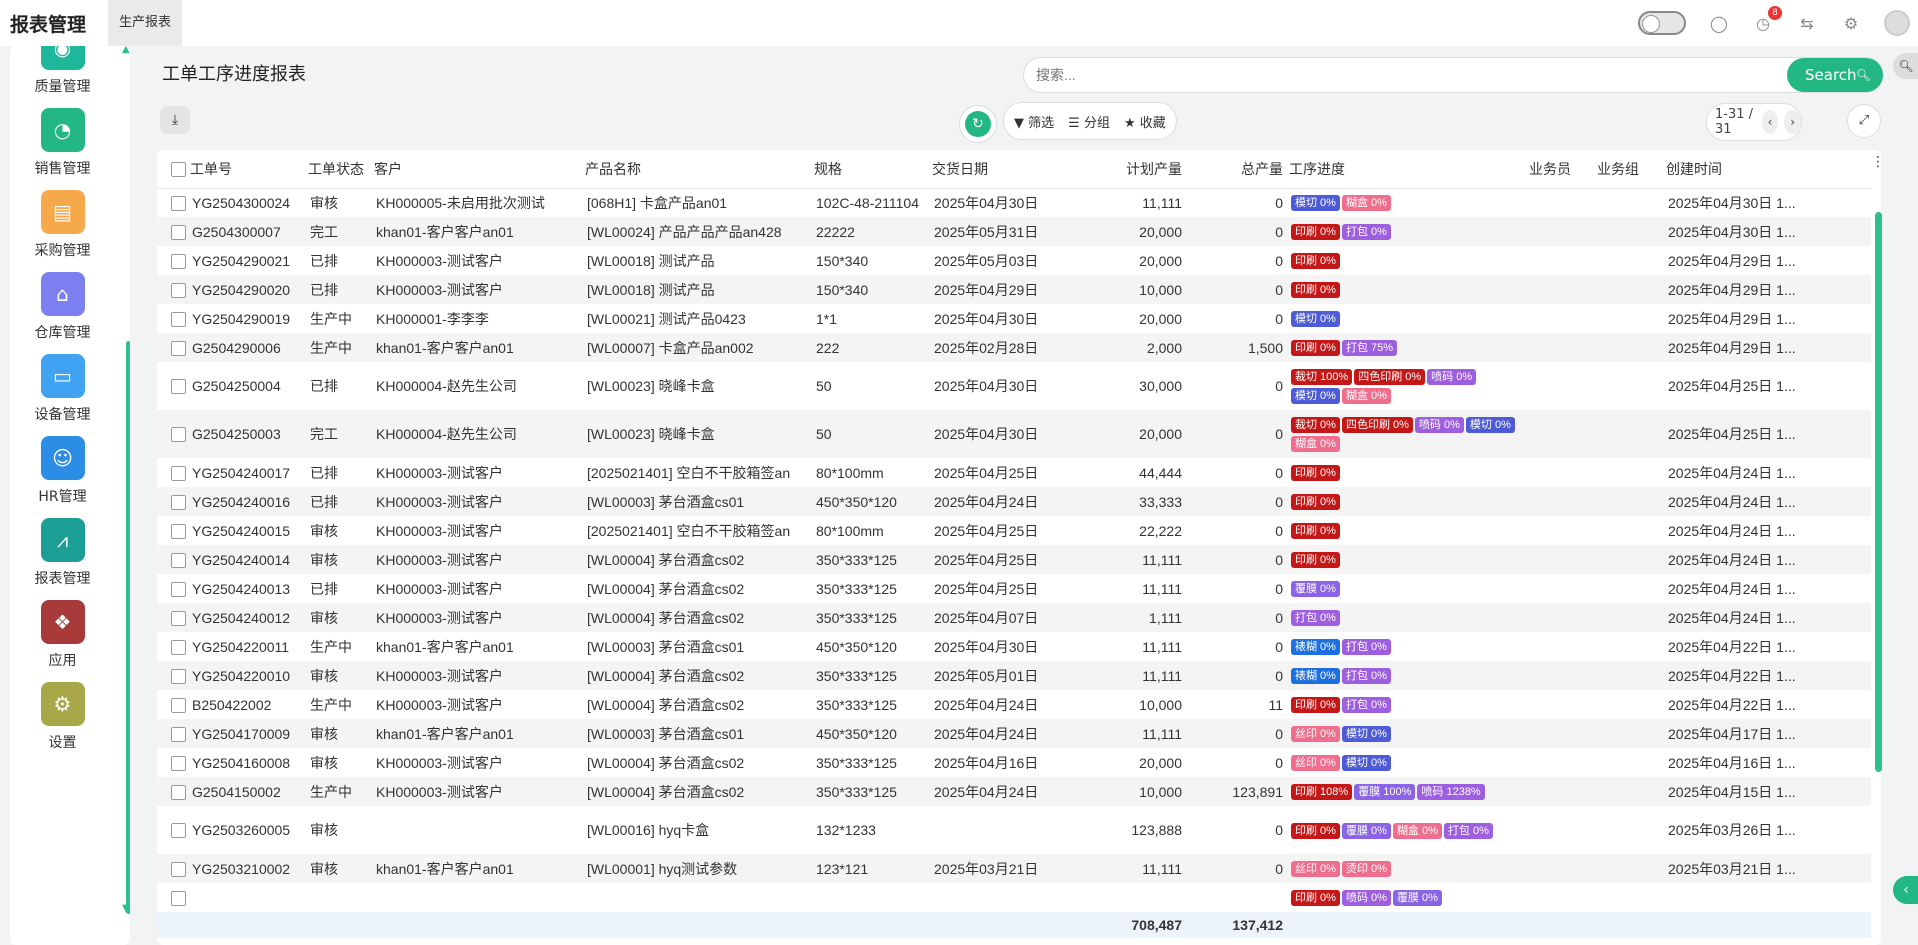 Image resolution: width=1918 pixels, height=945 pixels. I want to click on chat-icon: ◯, so click(1719, 23).